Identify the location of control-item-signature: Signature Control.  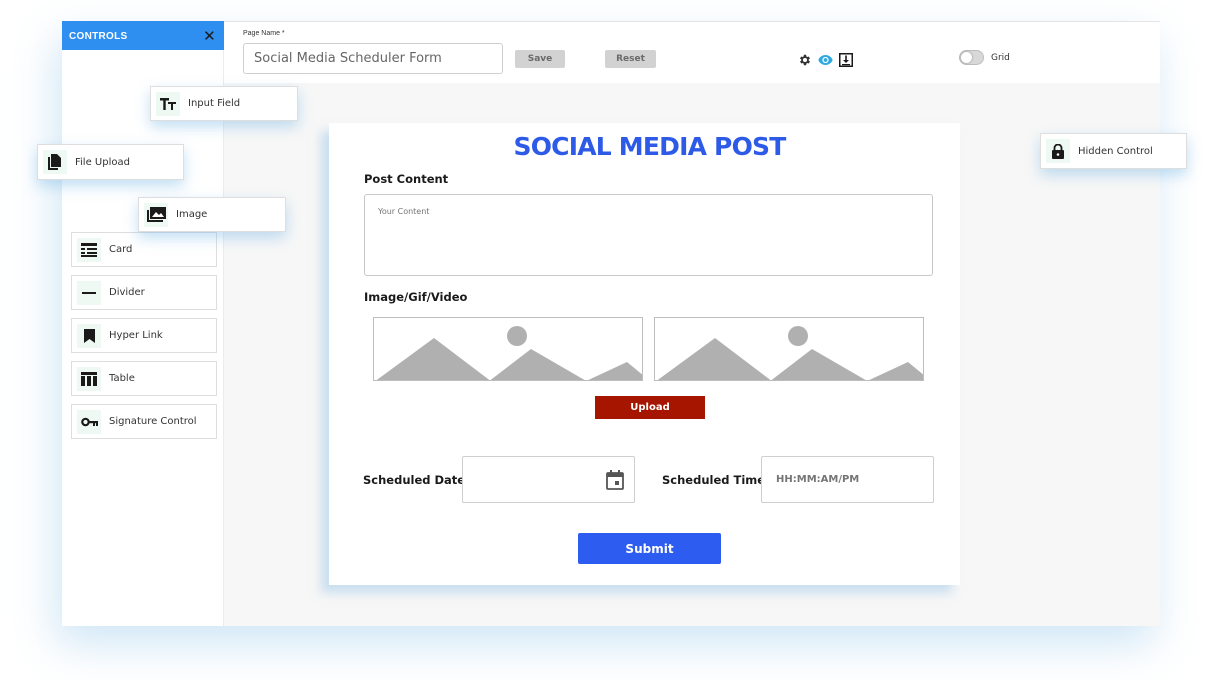
(144, 421).